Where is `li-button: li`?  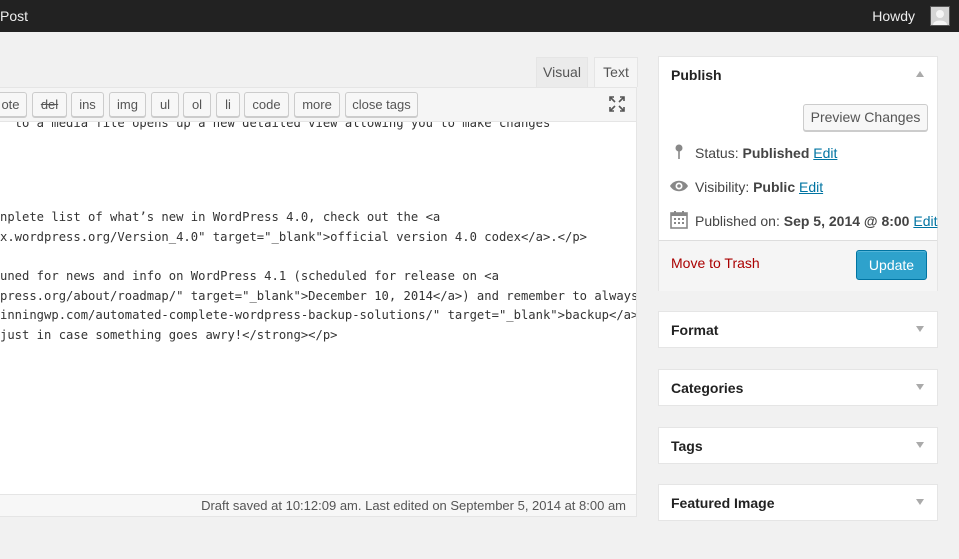
li-button: li is located at coordinates (228, 104).